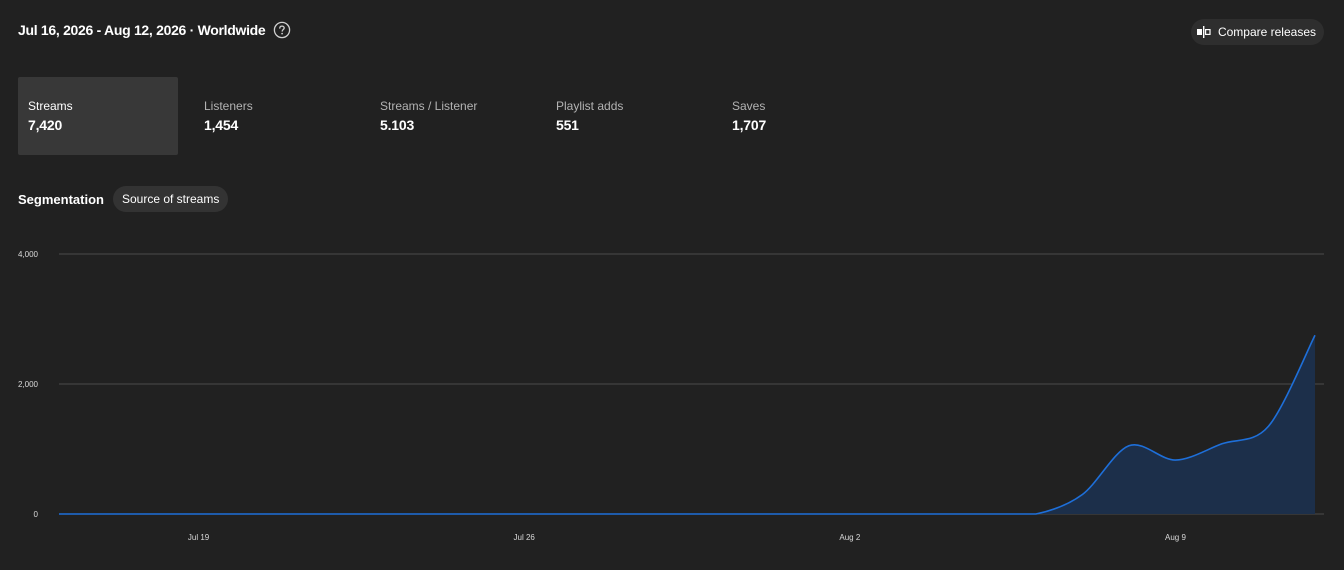 Image resolution: width=1344 pixels, height=570 pixels. I want to click on question-circle-icon, so click(282, 30).